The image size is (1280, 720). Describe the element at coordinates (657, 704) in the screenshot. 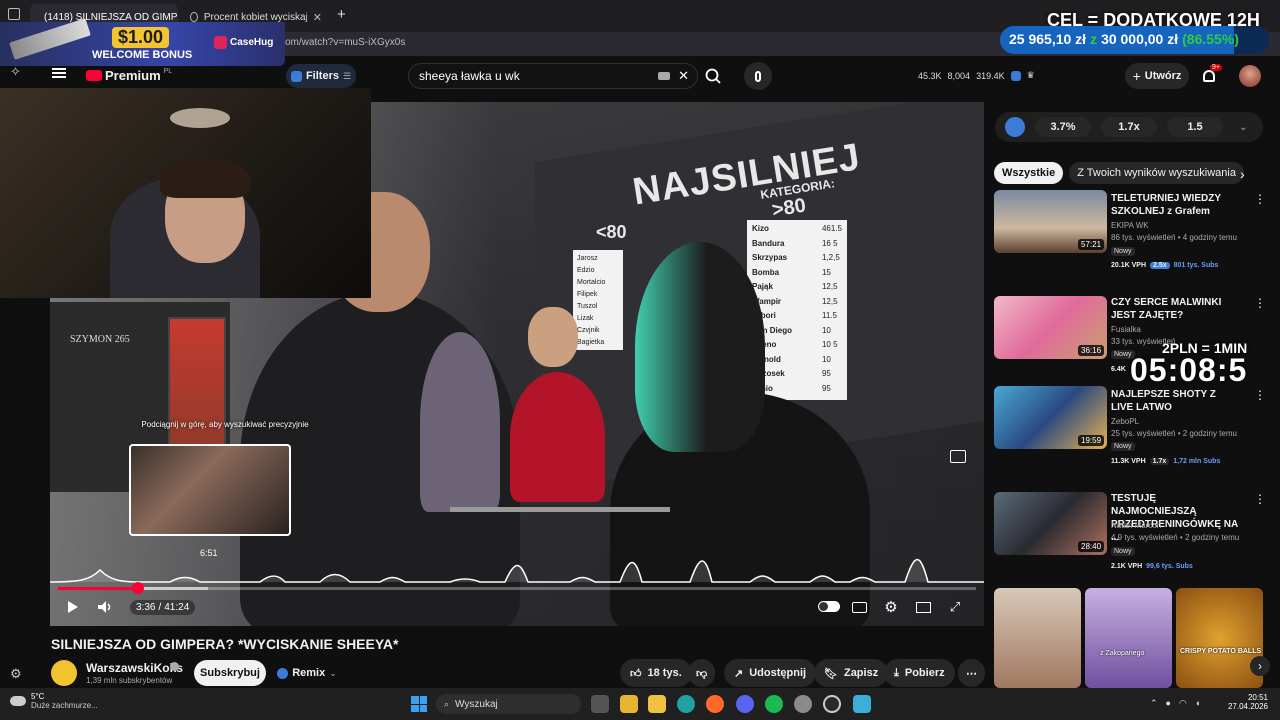

I see `file-explorer-icon` at that location.